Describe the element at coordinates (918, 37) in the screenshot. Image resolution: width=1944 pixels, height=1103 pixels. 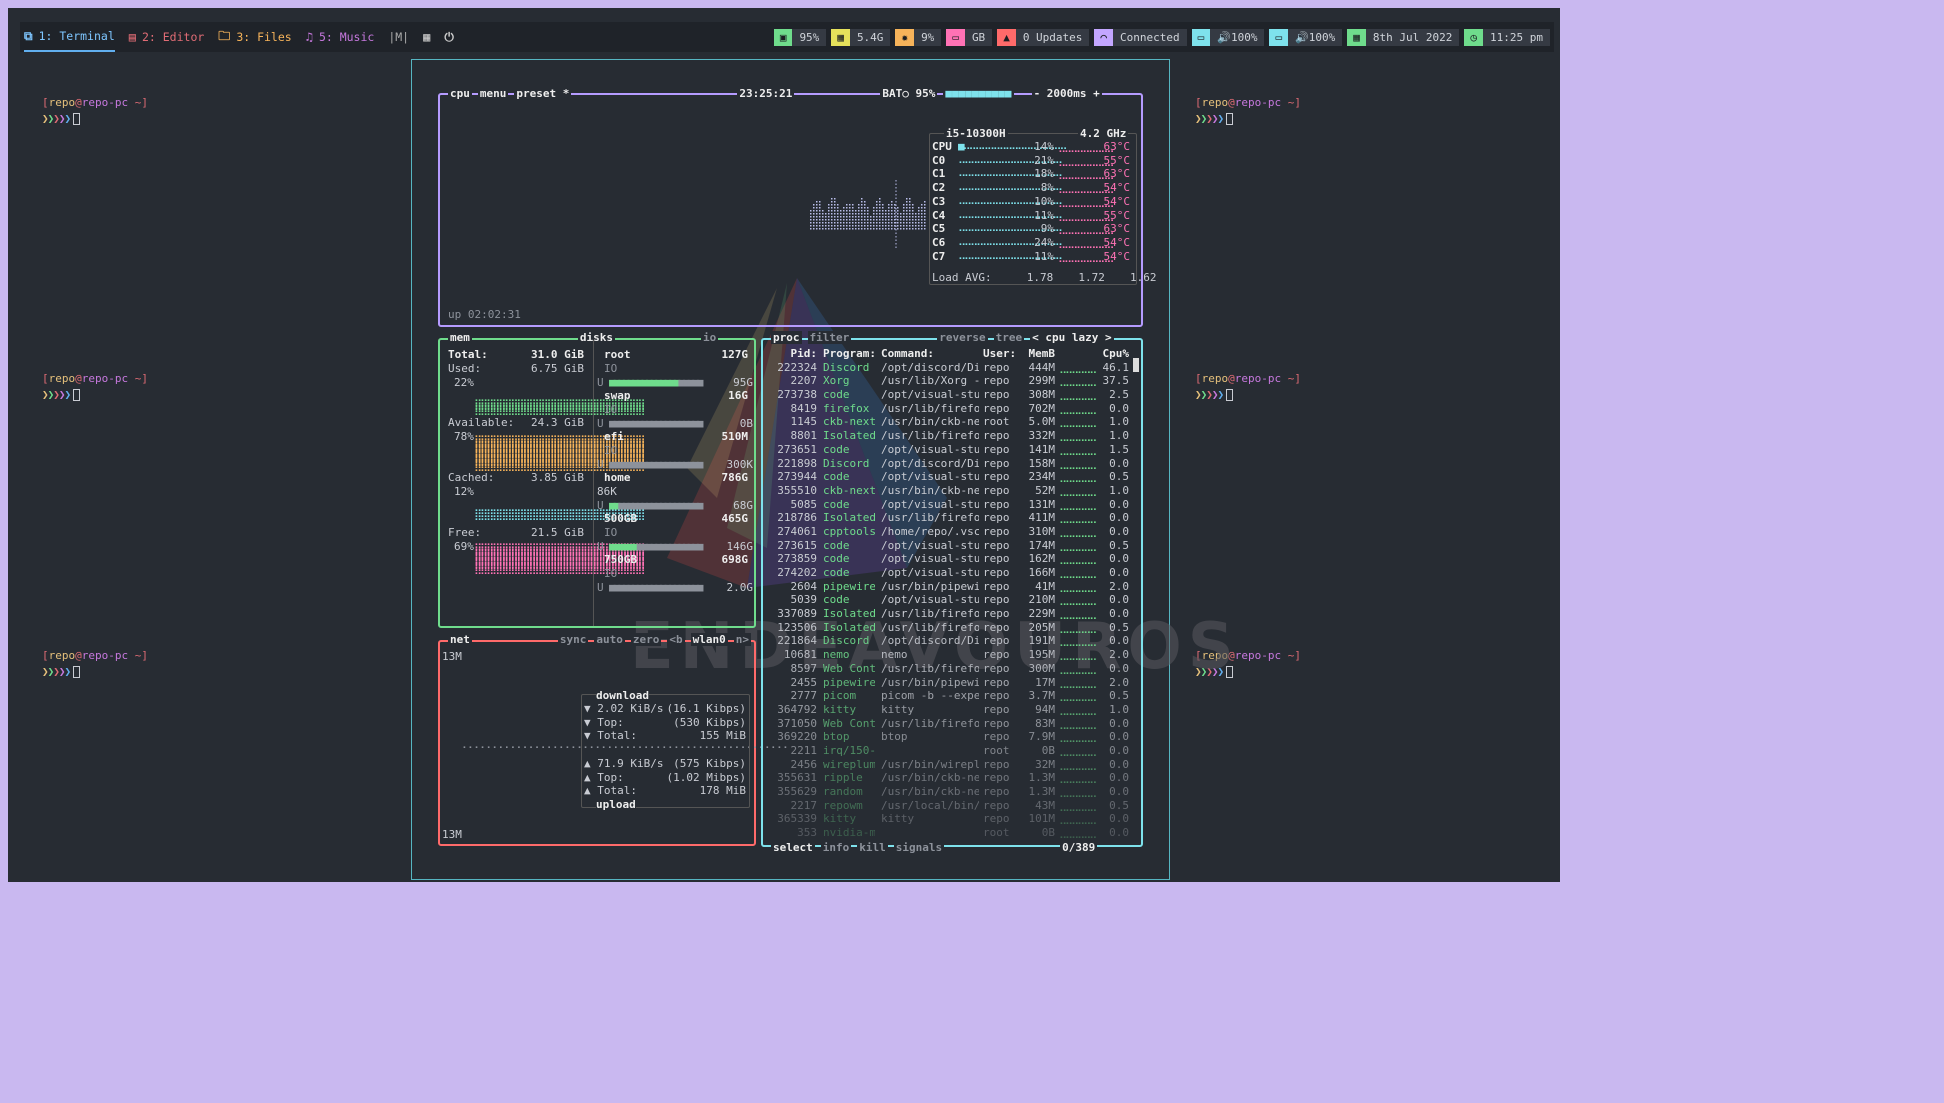
I see `temperature-module: ✹ 9%` at that location.